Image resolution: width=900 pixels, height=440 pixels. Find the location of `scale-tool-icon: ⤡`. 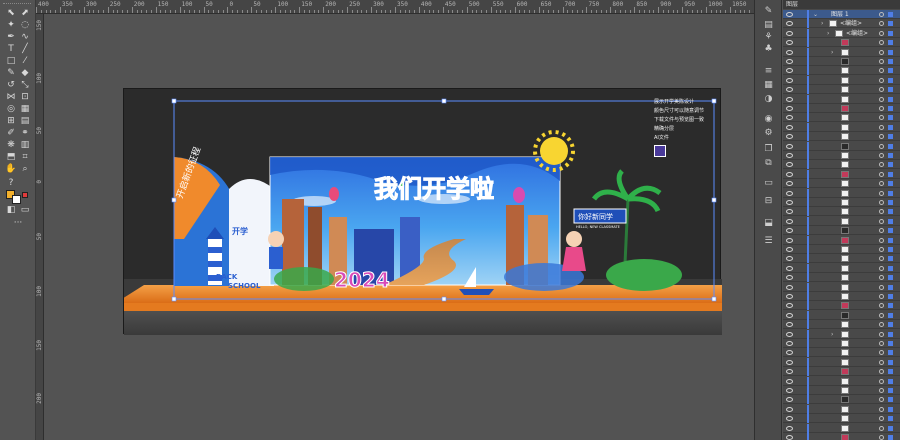

scale-tool-icon: ⤡ is located at coordinates (25, 85).